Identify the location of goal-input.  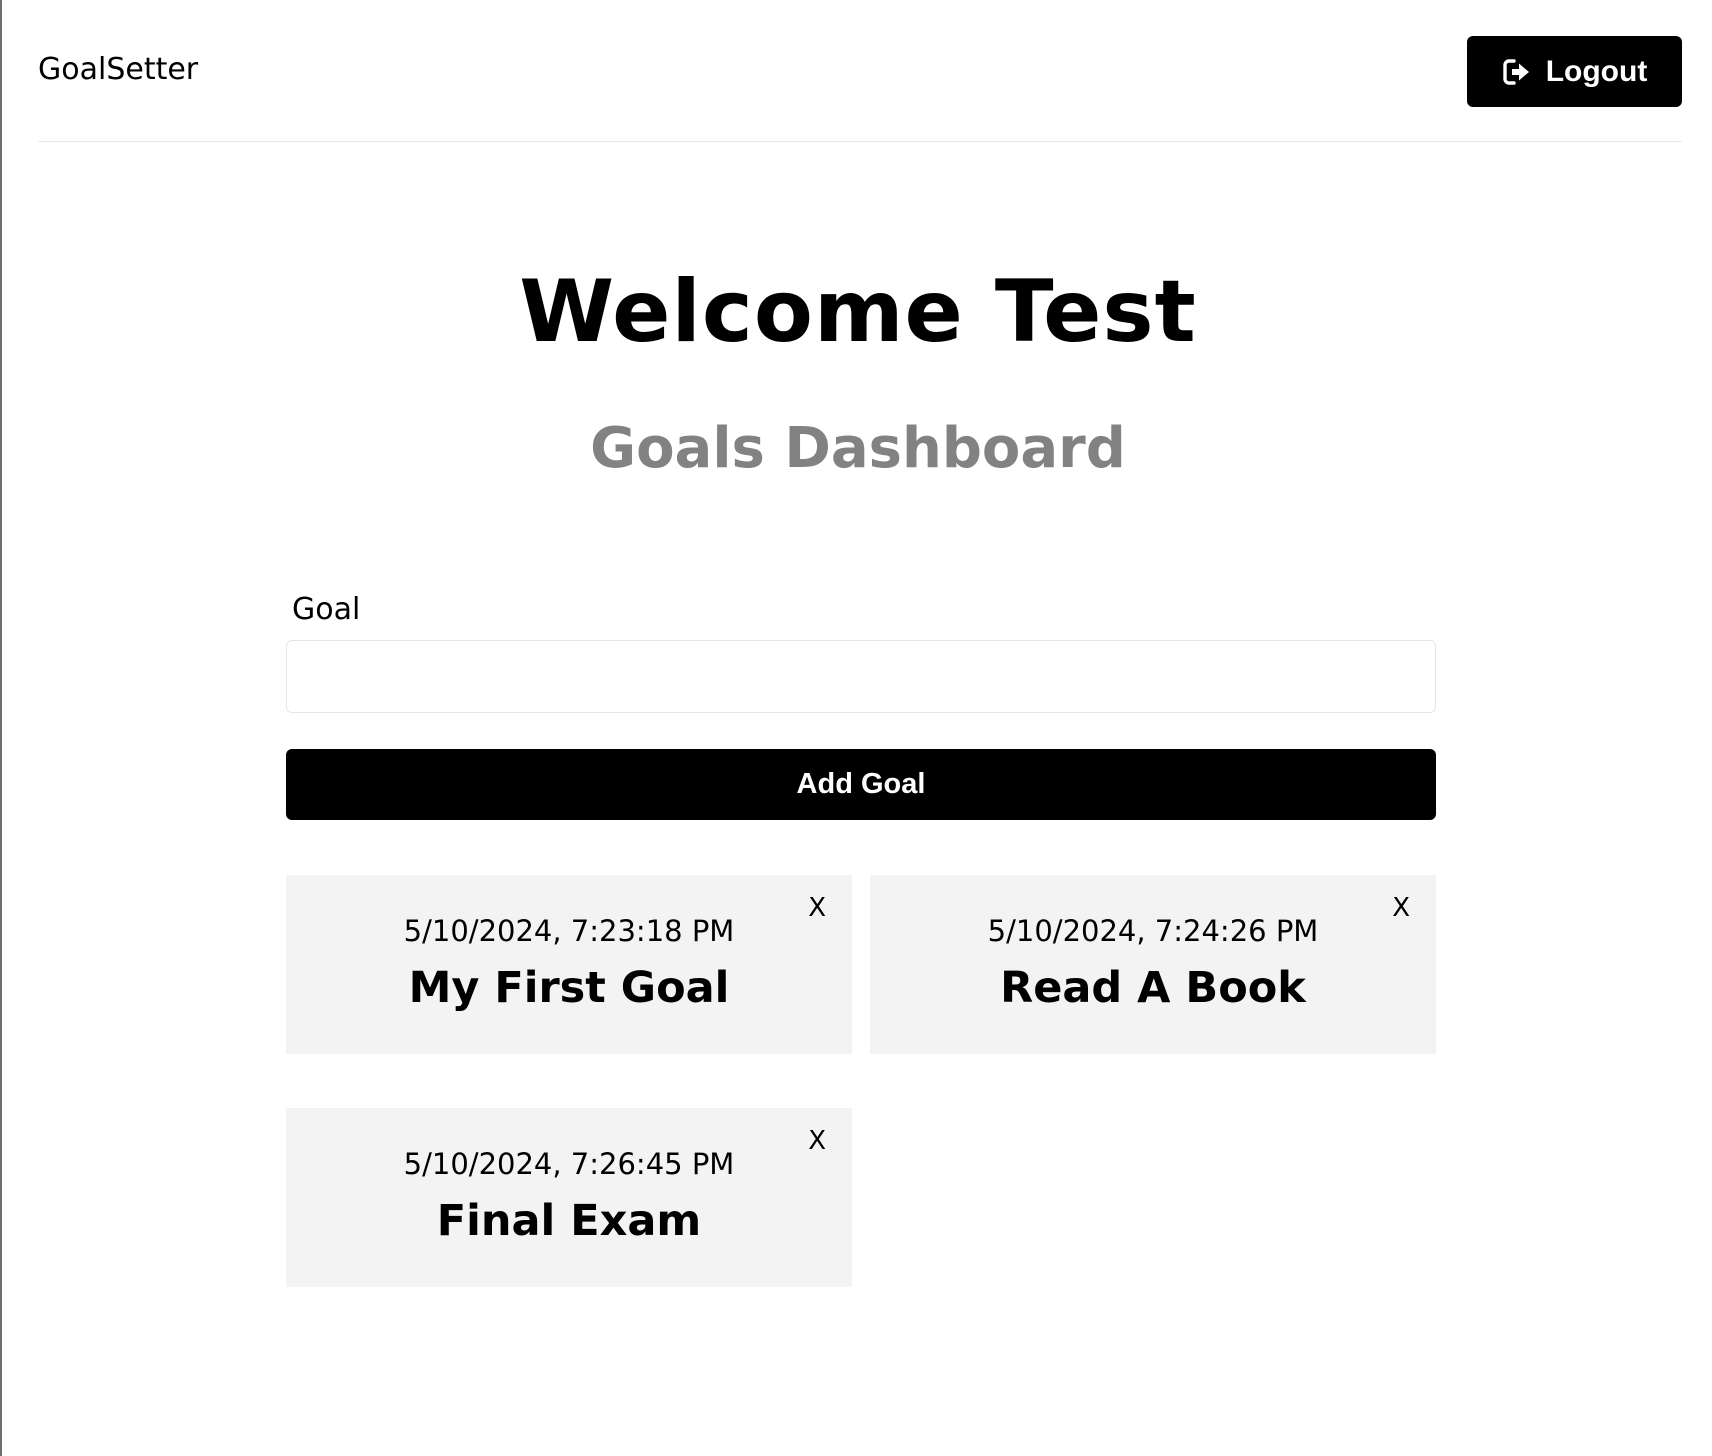
(861, 676).